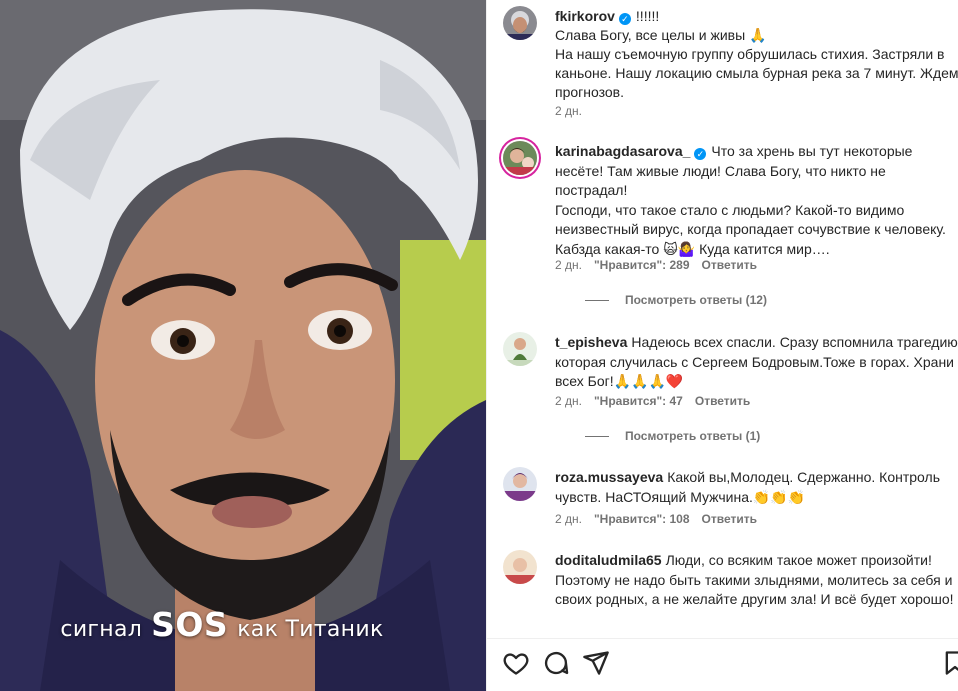  I want to click on commenter-username: t_episheva, so click(591, 342).